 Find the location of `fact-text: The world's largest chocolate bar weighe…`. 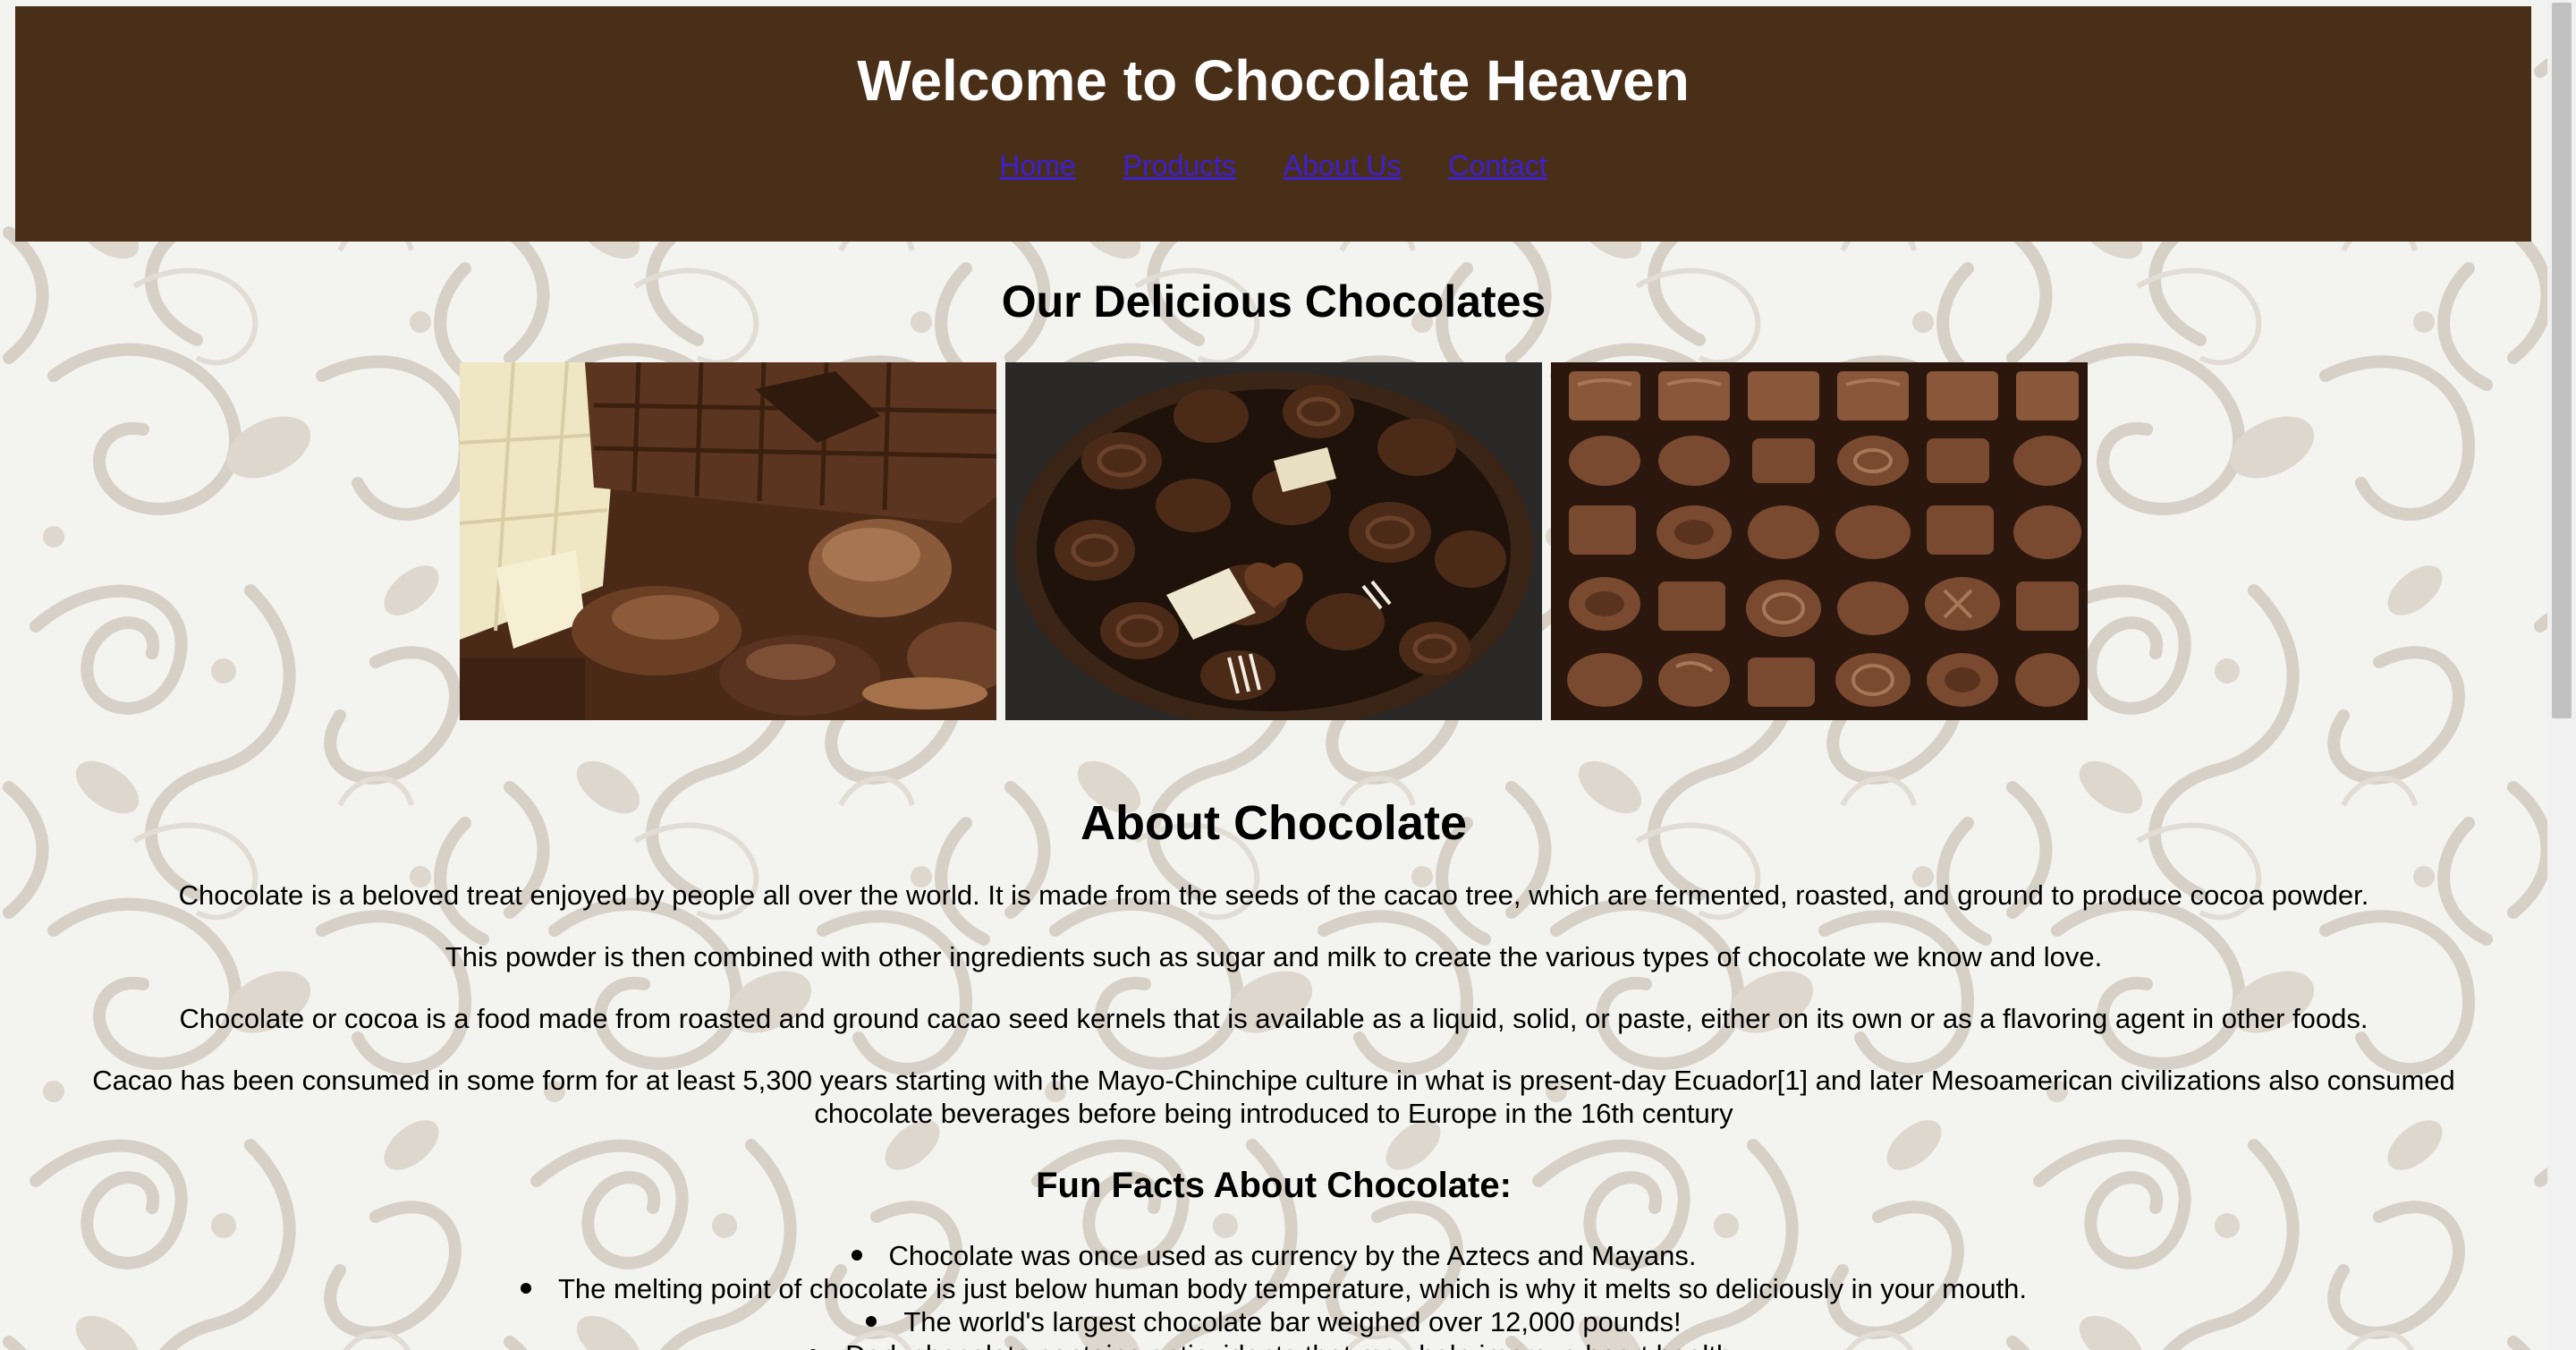

fact-text: The world's largest chocolate bar weighe… is located at coordinates (1292, 1321).